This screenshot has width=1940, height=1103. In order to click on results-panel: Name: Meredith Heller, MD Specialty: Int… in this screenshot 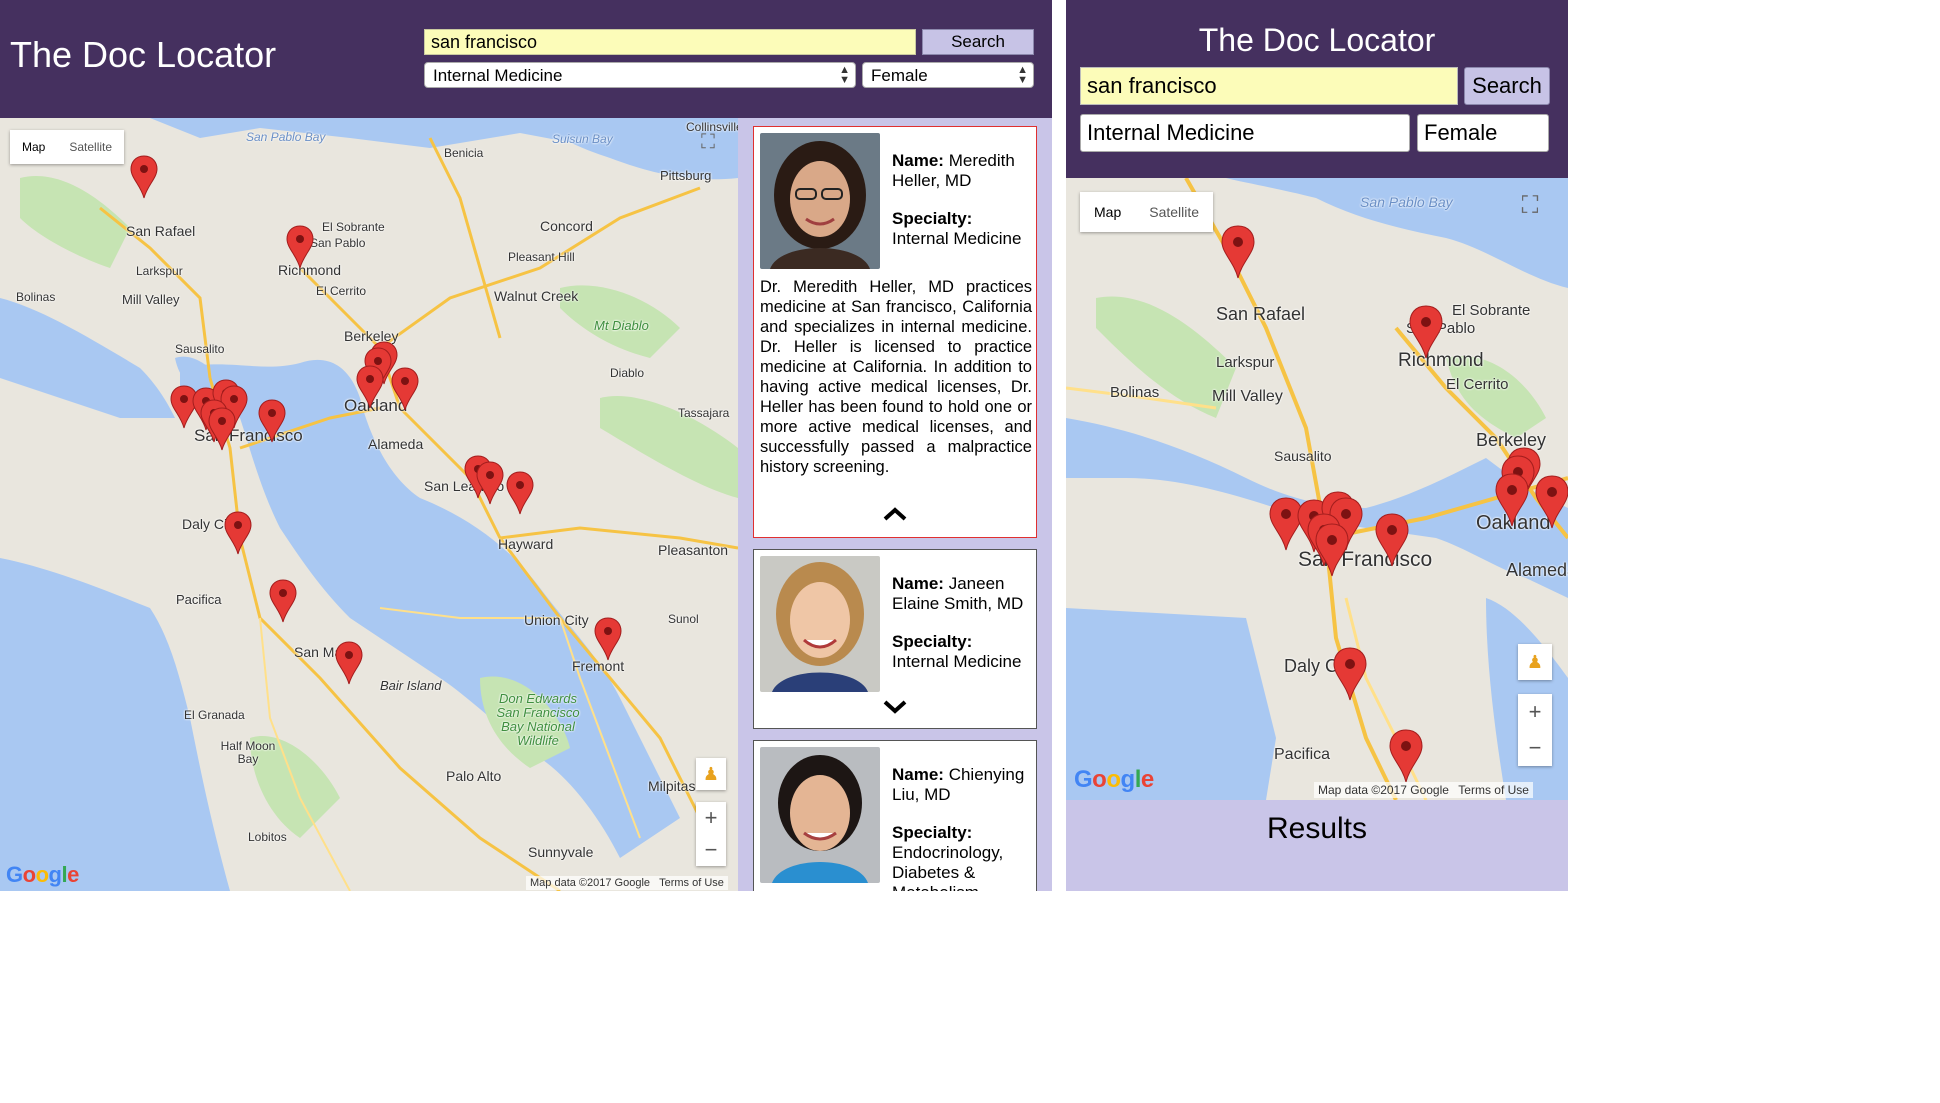, I will do `click(895, 504)`.